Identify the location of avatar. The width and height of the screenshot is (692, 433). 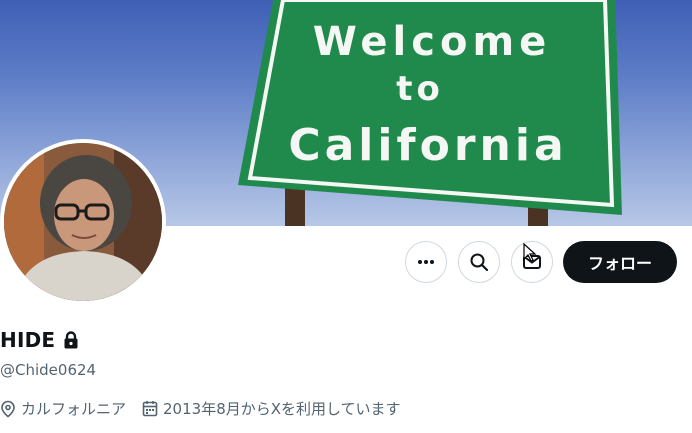
(83, 222).